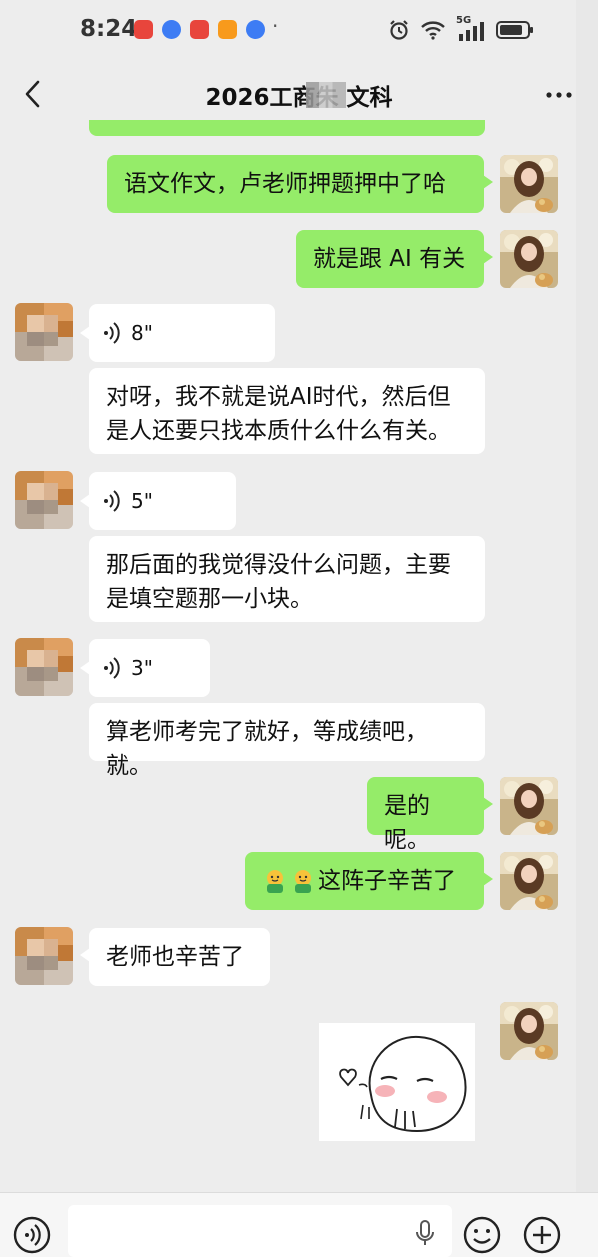 Image resolution: width=598 pixels, height=1257 pixels. I want to click on wifi-icon, so click(433, 30).